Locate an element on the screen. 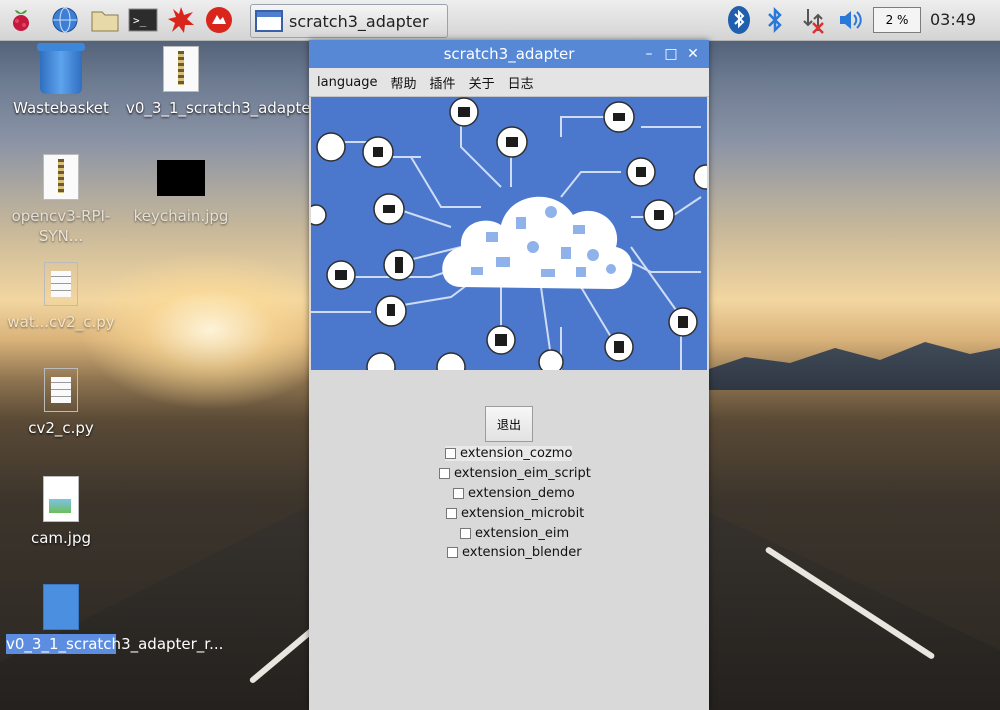 The height and width of the screenshot is (710, 1000). volume-icon is located at coordinates (851, 20).